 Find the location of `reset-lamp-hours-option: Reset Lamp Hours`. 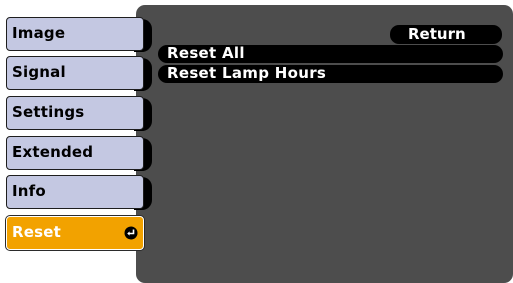

reset-lamp-hours-option: Reset Lamp Hours is located at coordinates (330, 73).